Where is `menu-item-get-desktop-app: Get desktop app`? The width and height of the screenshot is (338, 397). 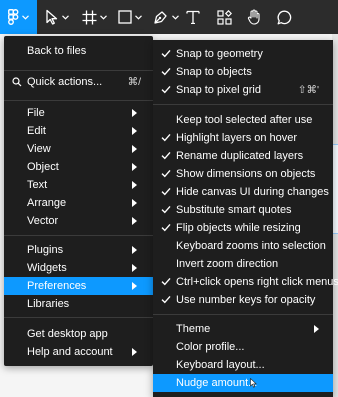
menu-item-get-desktop-app: Get desktop app is located at coordinates (78, 334).